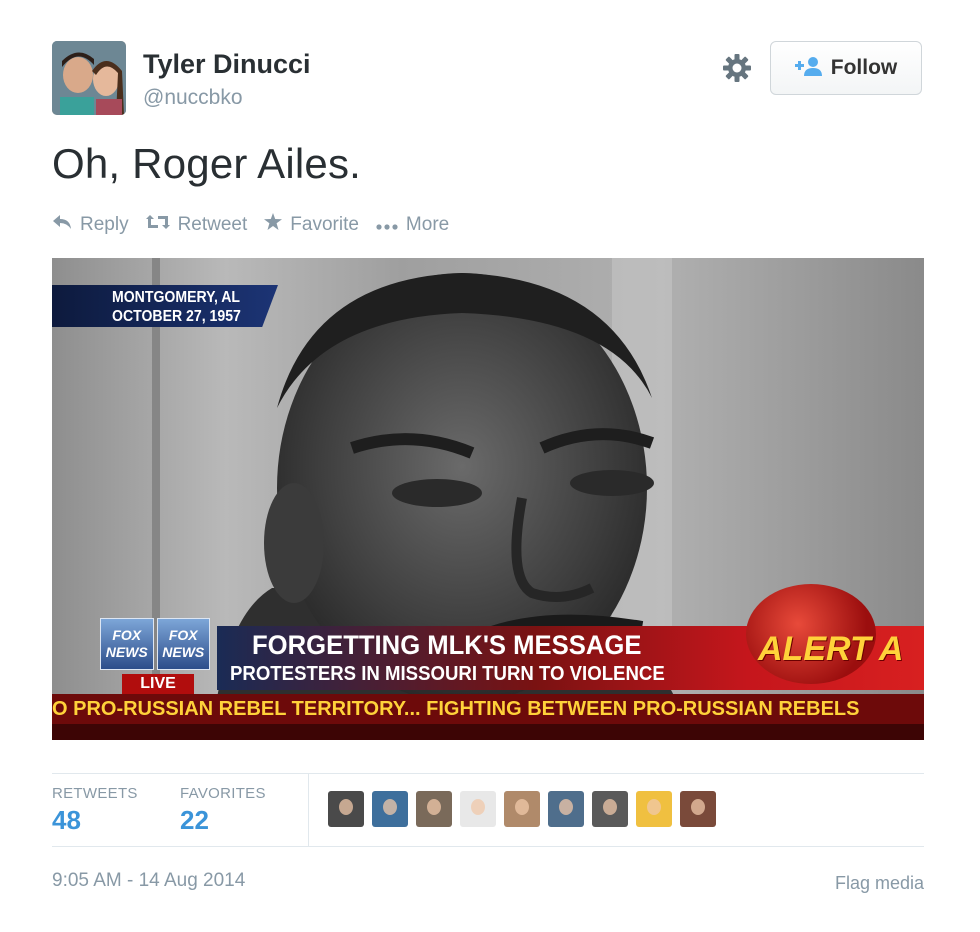 Image resolution: width=980 pixels, height=932 pixels. Describe the element at coordinates (324, 224) in the screenshot. I see `favorite-label: Favorite` at that location.